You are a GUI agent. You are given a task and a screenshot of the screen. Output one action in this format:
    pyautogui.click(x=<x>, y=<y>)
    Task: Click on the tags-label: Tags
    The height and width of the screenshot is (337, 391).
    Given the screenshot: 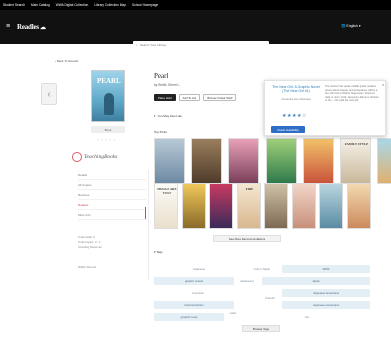 What is the action you would take?
    pyautogui.click(x=159, y=252)
    